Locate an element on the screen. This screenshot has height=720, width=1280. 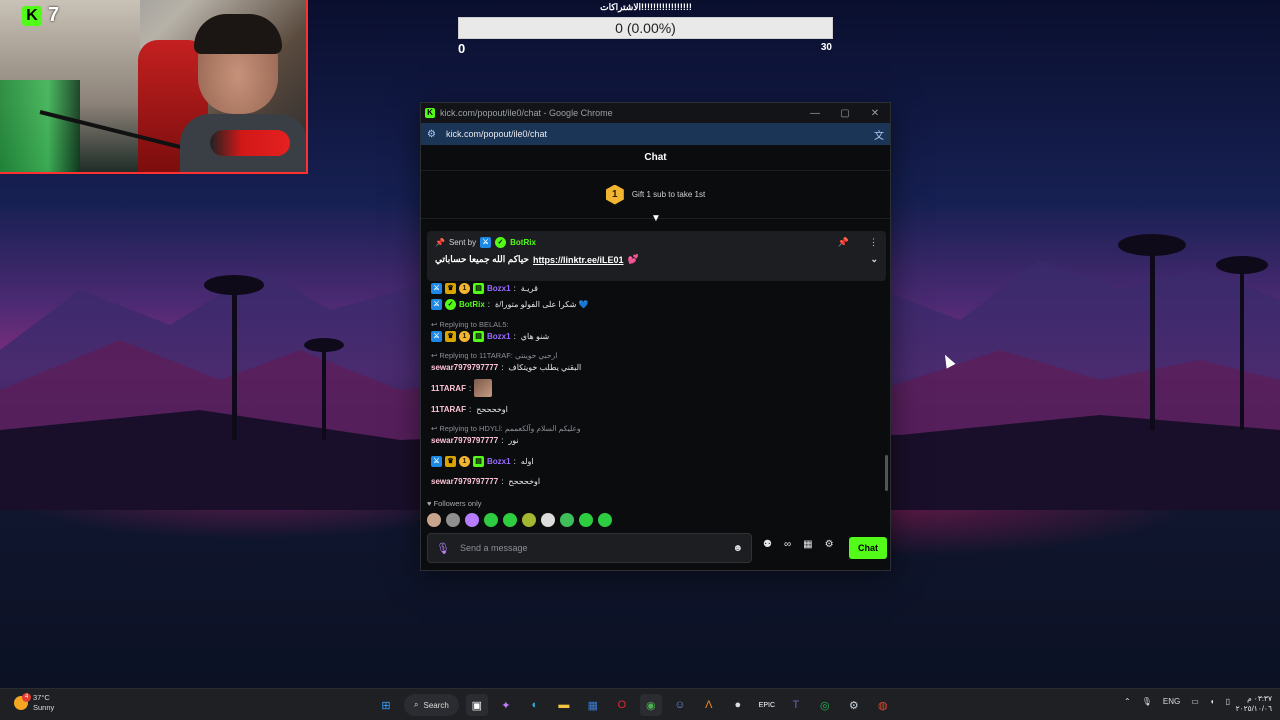
chat-message: 11TARAF: اوخحححح is located at coordinates (469, 409).